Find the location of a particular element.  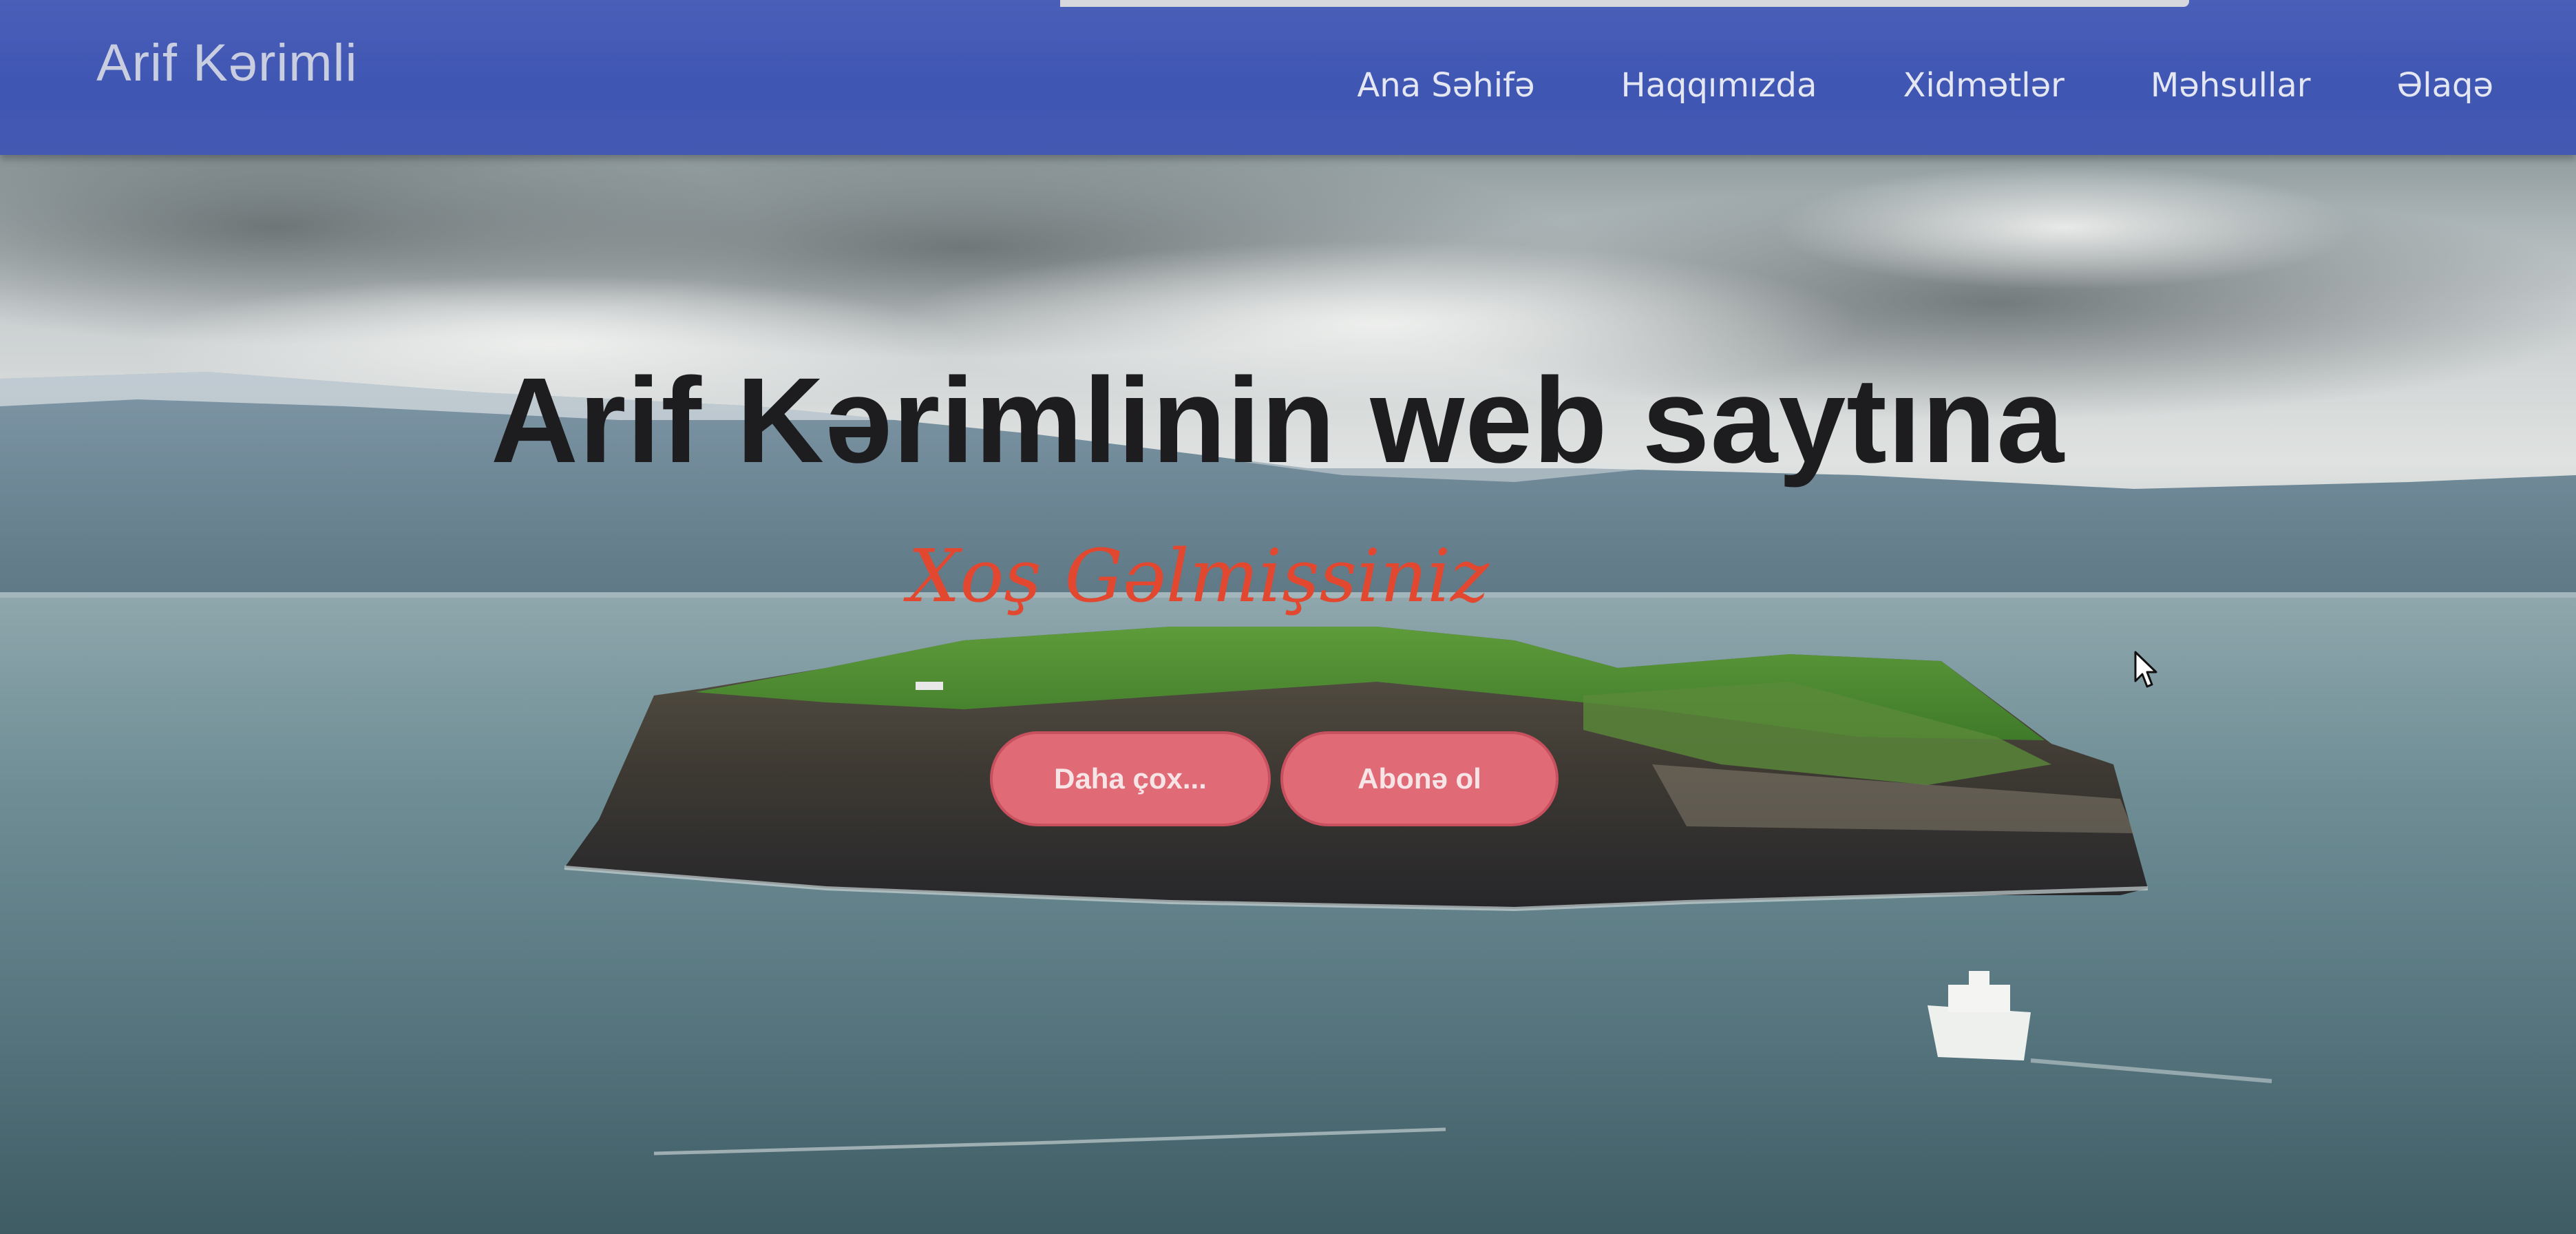

hero-subtitle: Xoş Gəlmişsiniz is located at coordinates (1199, 576).